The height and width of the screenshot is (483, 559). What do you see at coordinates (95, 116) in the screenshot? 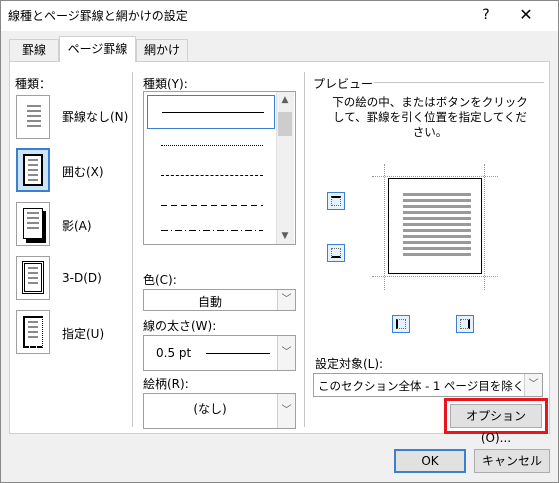
I see `setting-none-label: 罫線なし(N)` at bounding box center [95, 116].